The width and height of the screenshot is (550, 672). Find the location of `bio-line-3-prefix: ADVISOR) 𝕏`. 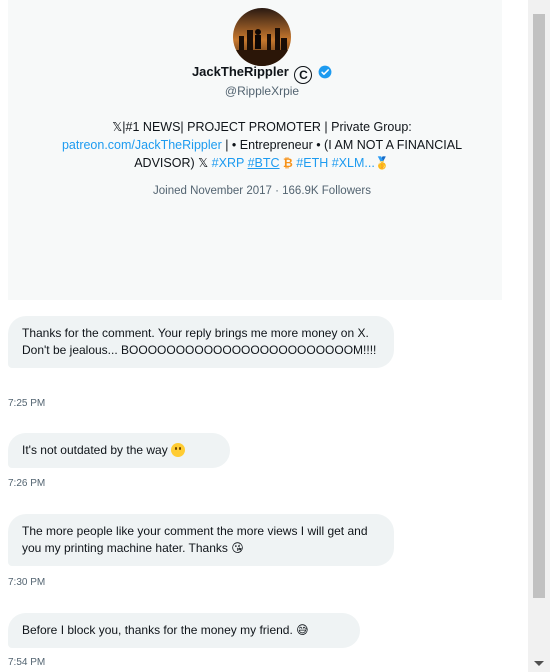

bio-line-3-prefix: ADVISOR) 𝕏 is located at coordinates (173, 163).